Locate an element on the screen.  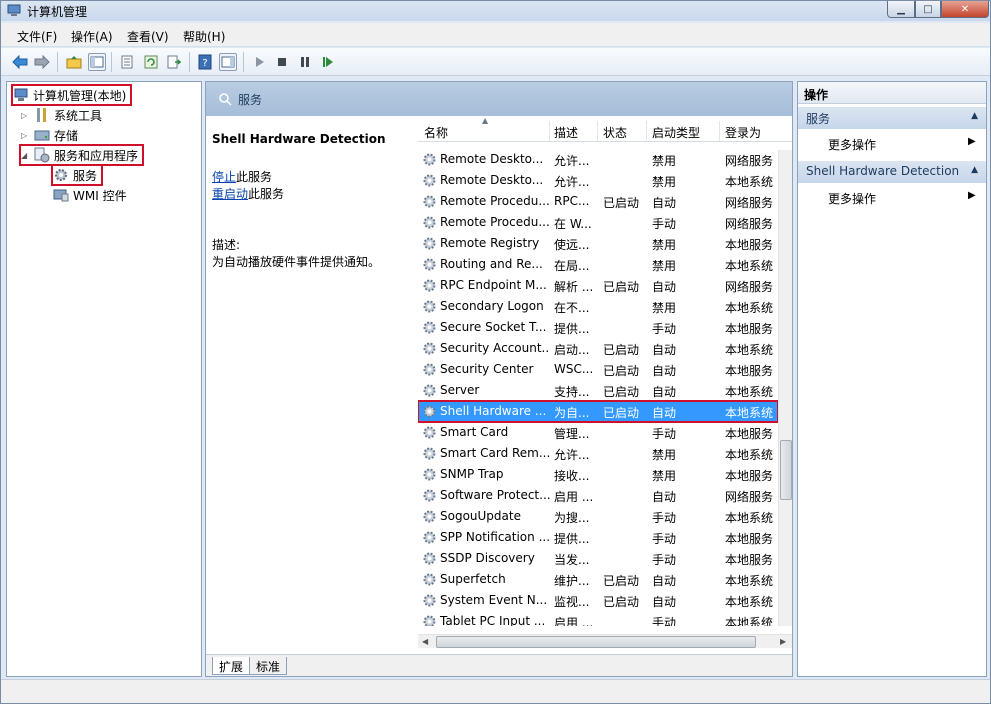
table-row: Remote Deskto... 允许... 禁用 网络服务 is located at coordinates (598, 159).